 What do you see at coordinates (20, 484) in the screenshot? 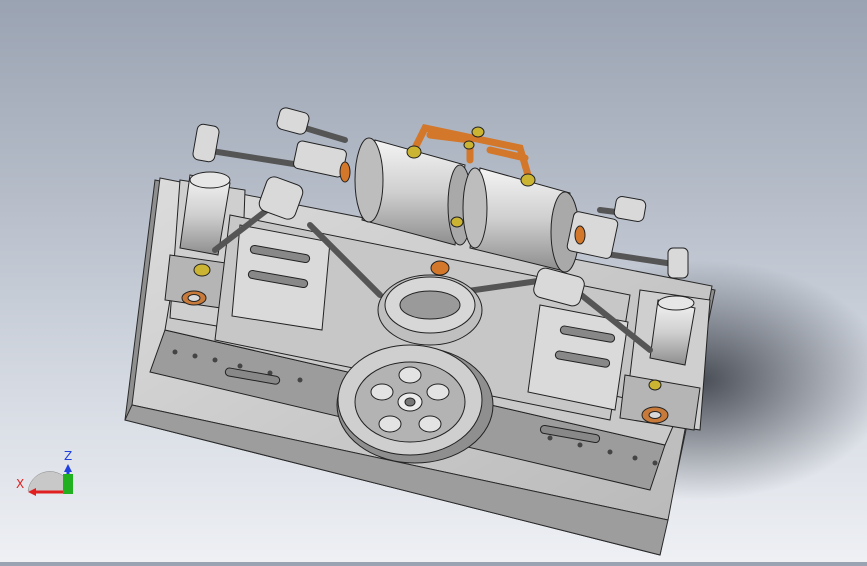
I see `x-axis-label: X` at bounding box center [20, 484].